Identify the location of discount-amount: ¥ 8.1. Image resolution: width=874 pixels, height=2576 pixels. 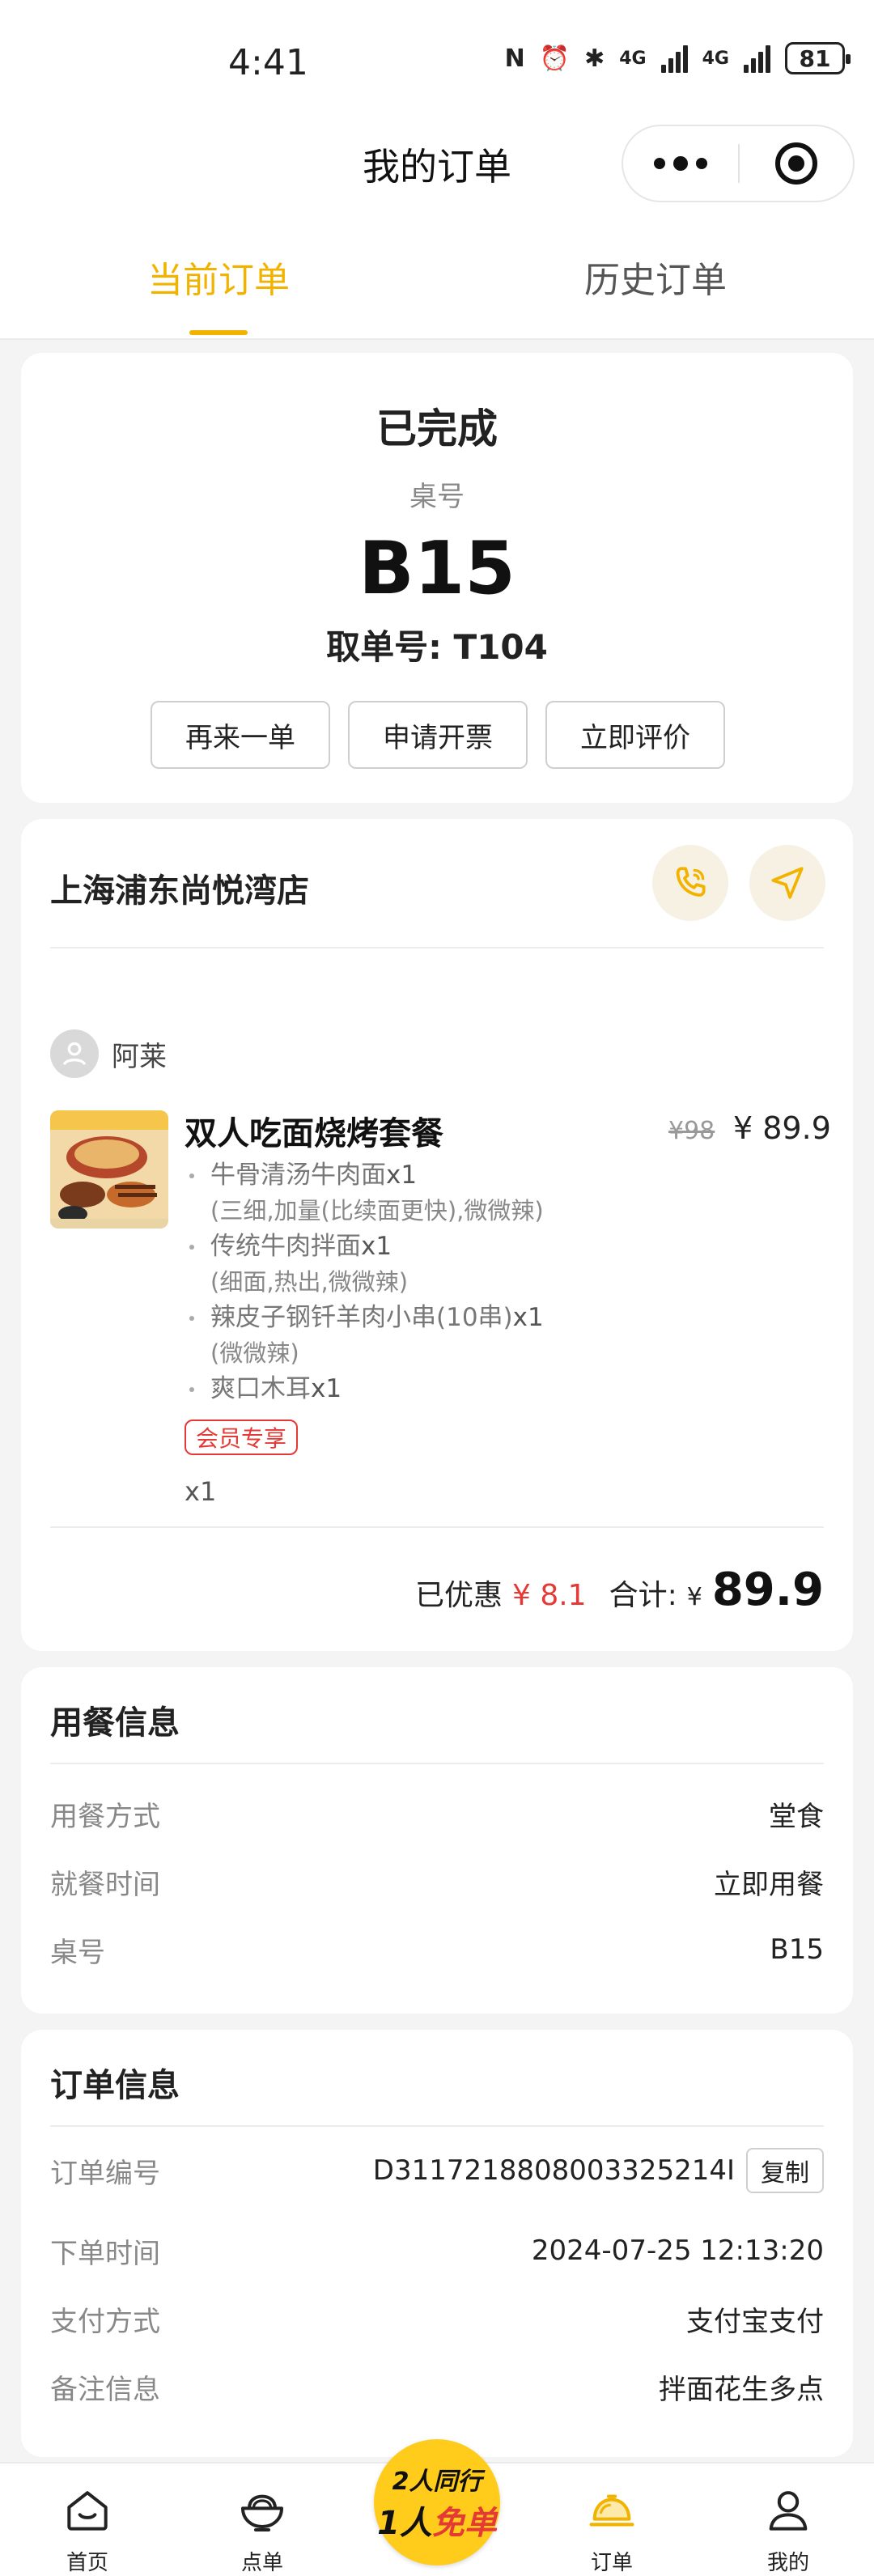
(549, 1595).